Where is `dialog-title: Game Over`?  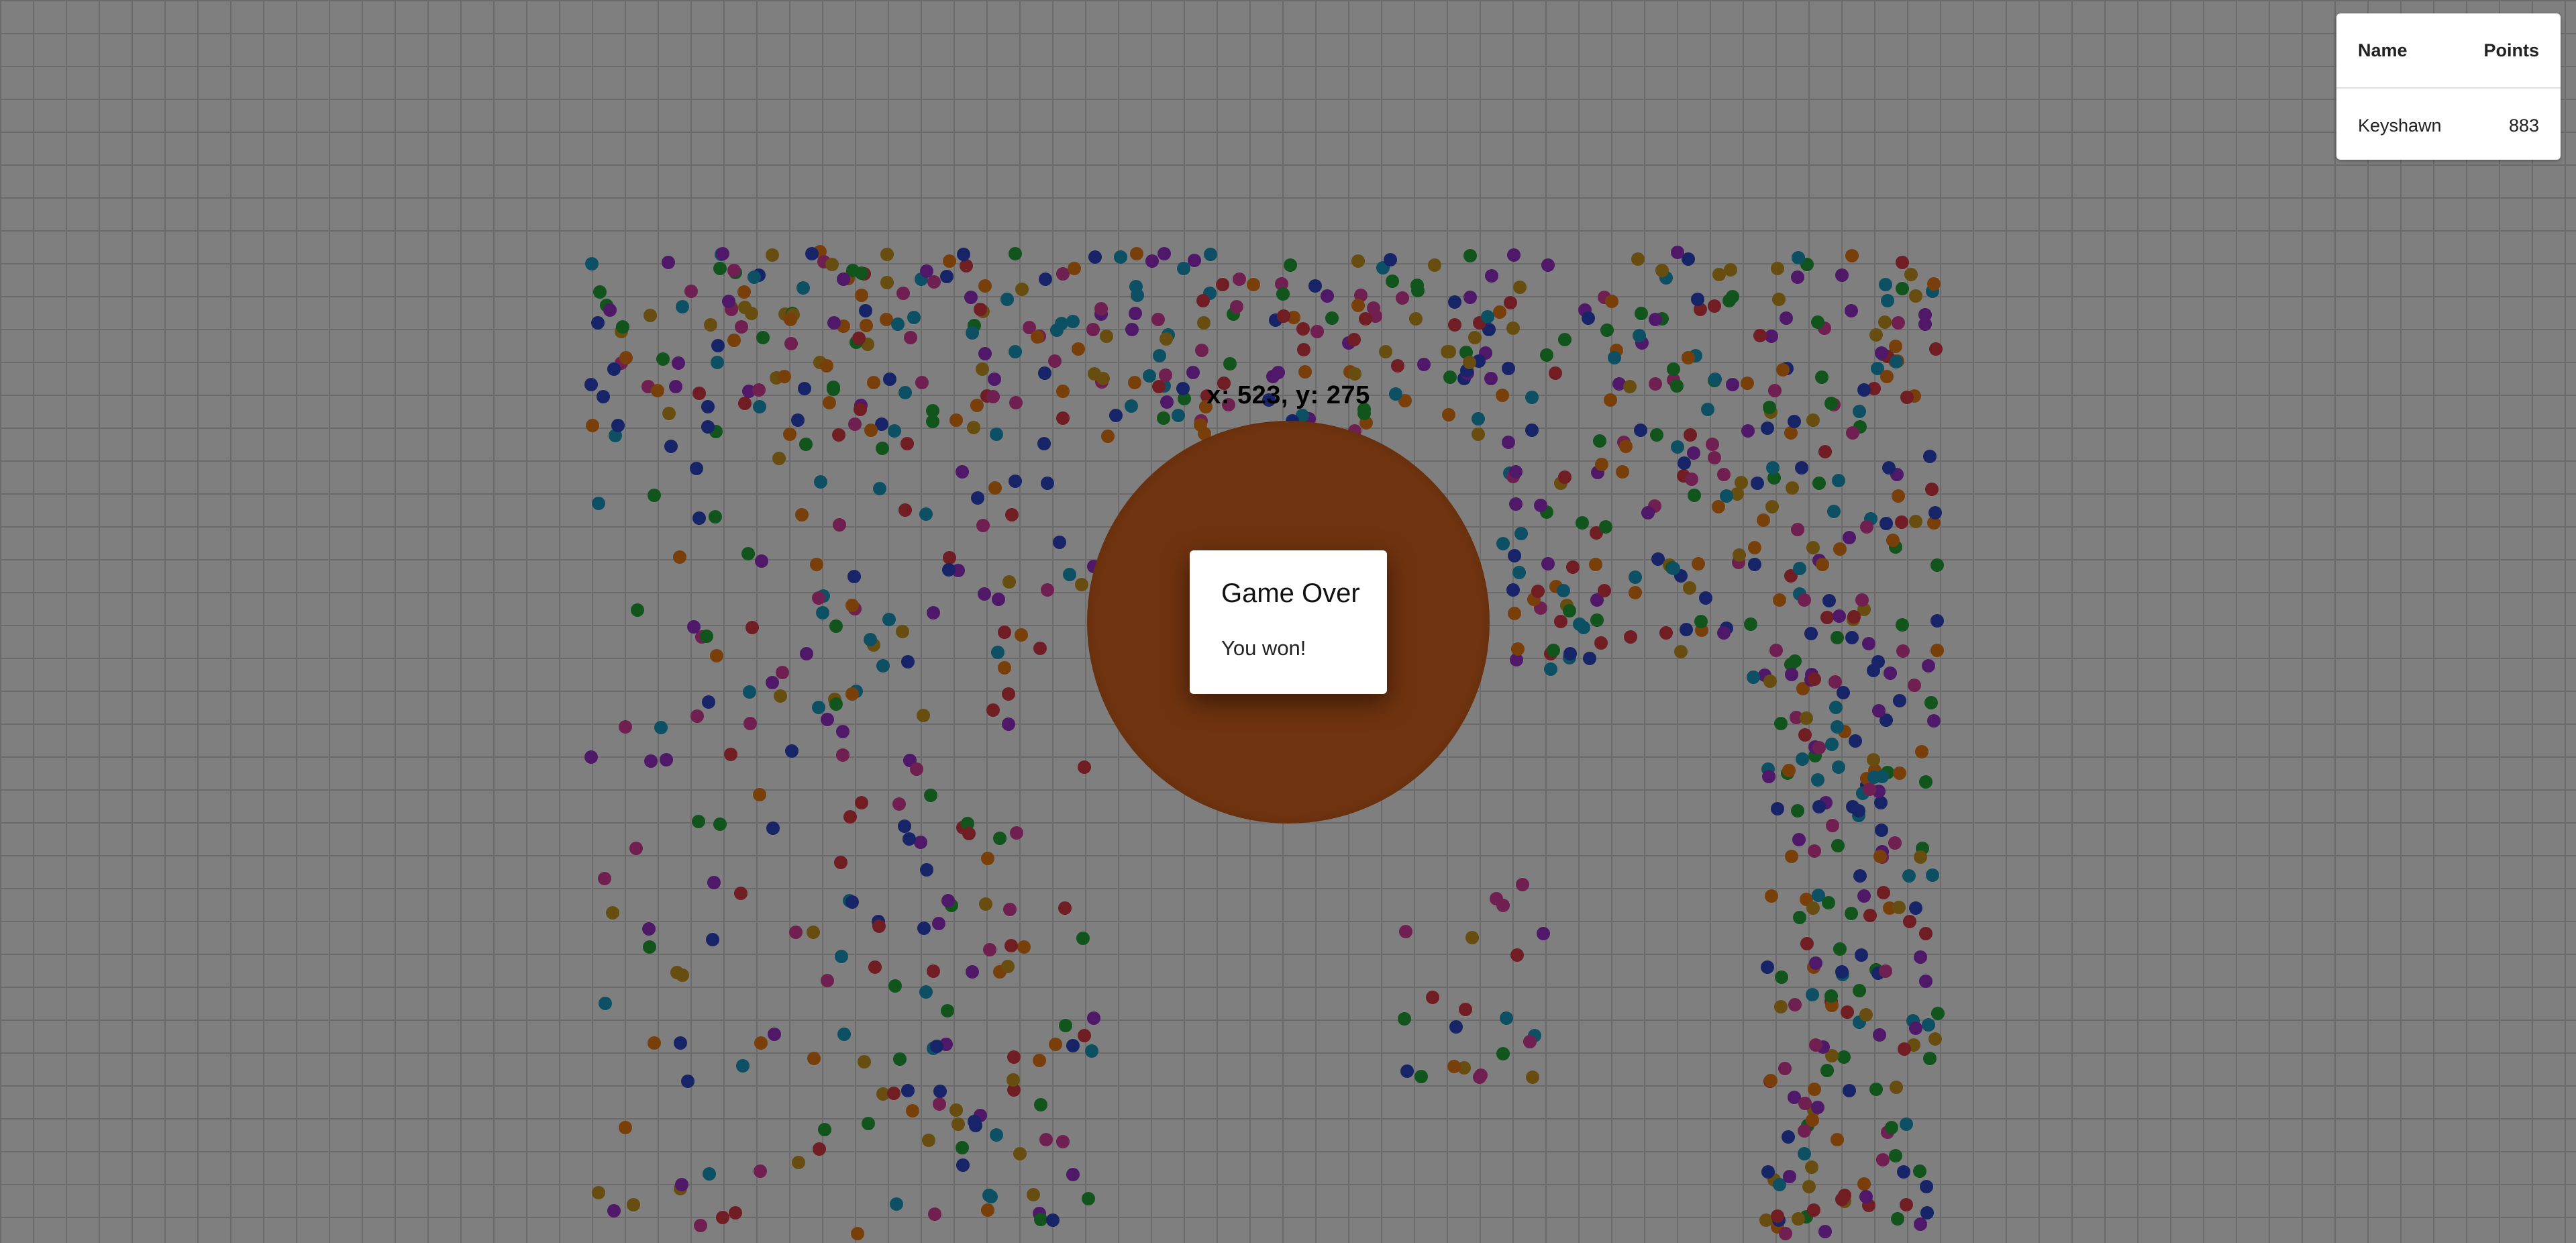
dialog-title: Game Over is located at coordinates (1290, 594).